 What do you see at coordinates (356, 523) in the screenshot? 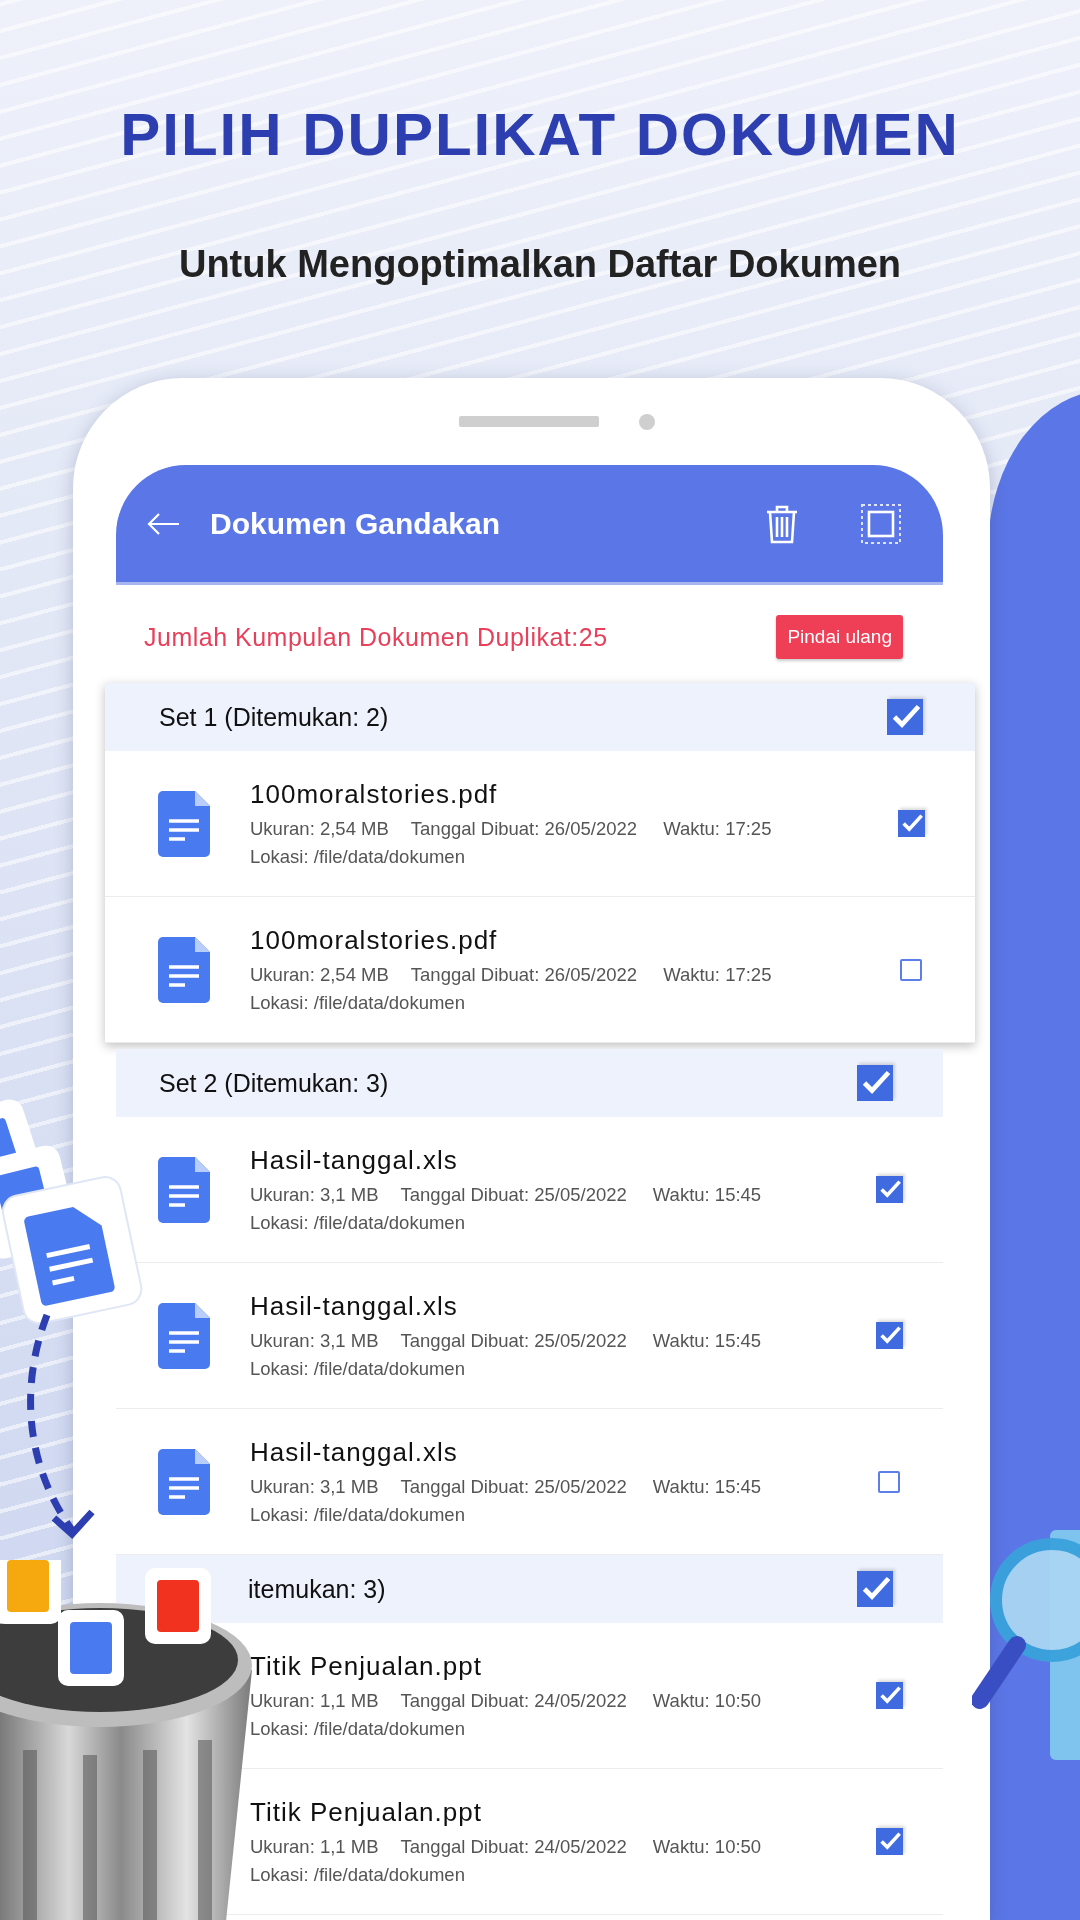
I see `screen-title: Dokumen Gandakan` at bounding box center [356, 523].